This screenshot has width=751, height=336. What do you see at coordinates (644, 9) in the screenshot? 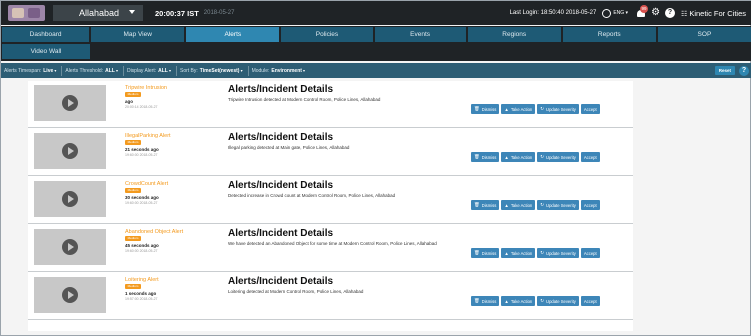
I see `notification-badge: 99` at bounding box center [644, 9].